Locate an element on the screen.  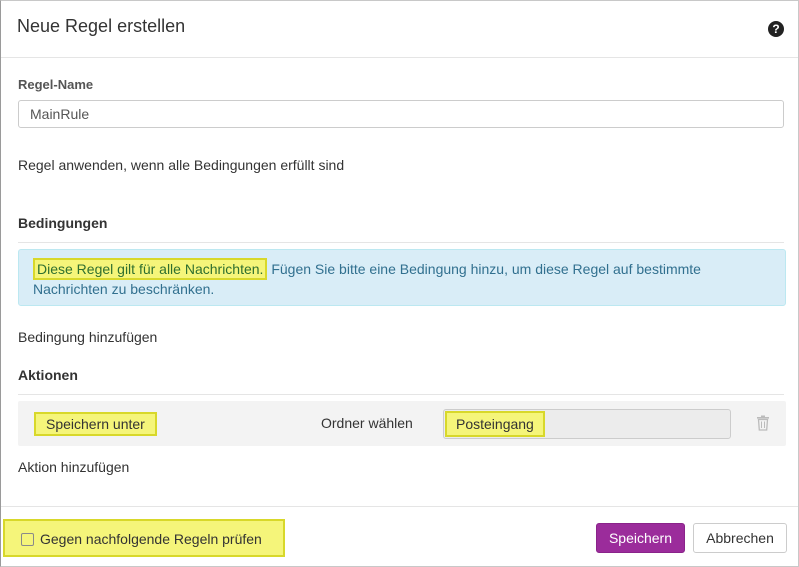
folder-label: Ordner wählen is located at coordinates (367, 423).